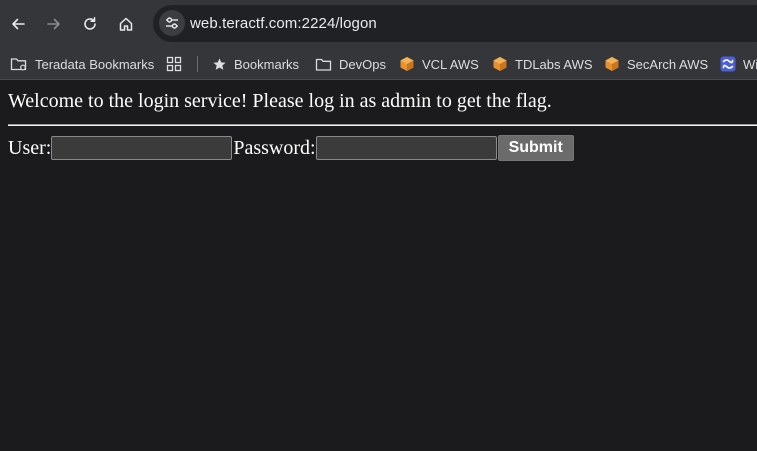 The width and height of the screenshot is (757, 451). What do you see at coordinates (554, 64) in the screenshot?
I see `bookmark-label: TDLabs AWS` at bounding box center [554, 64].